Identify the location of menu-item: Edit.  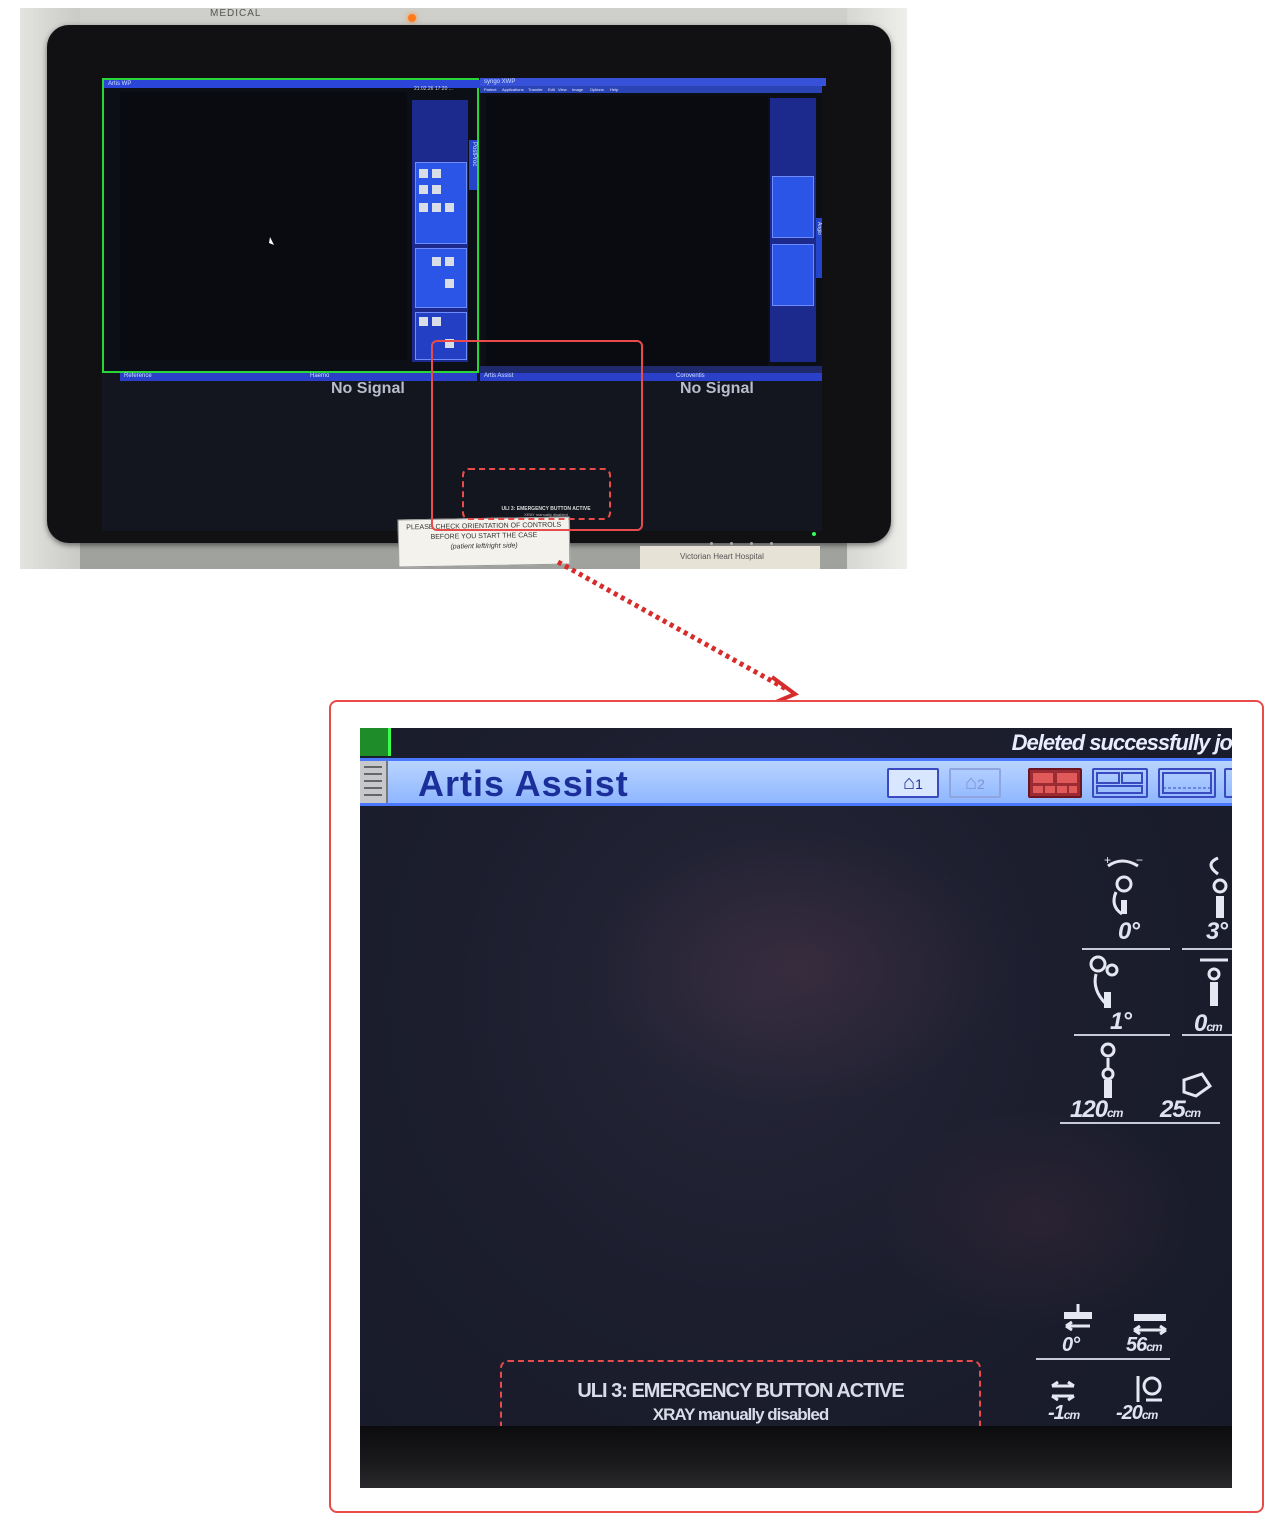
(551, 89).